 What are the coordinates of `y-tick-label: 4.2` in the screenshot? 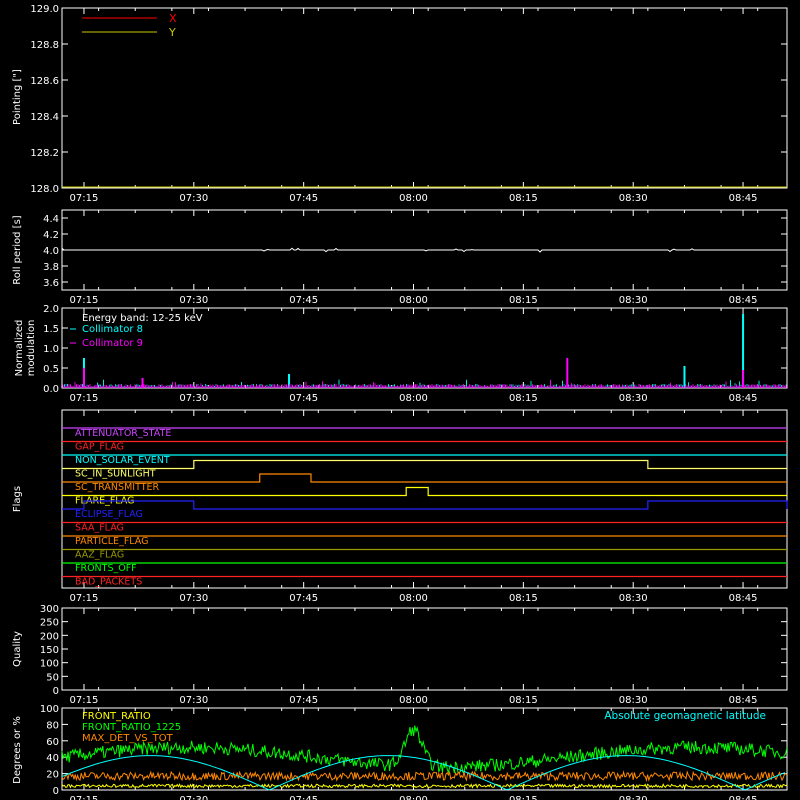 It's located at (51, 235).